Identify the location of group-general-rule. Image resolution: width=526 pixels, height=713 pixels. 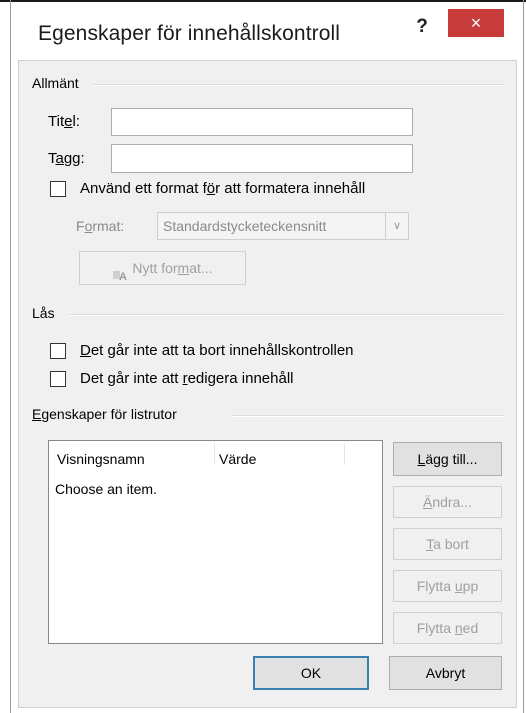
(298, 85).